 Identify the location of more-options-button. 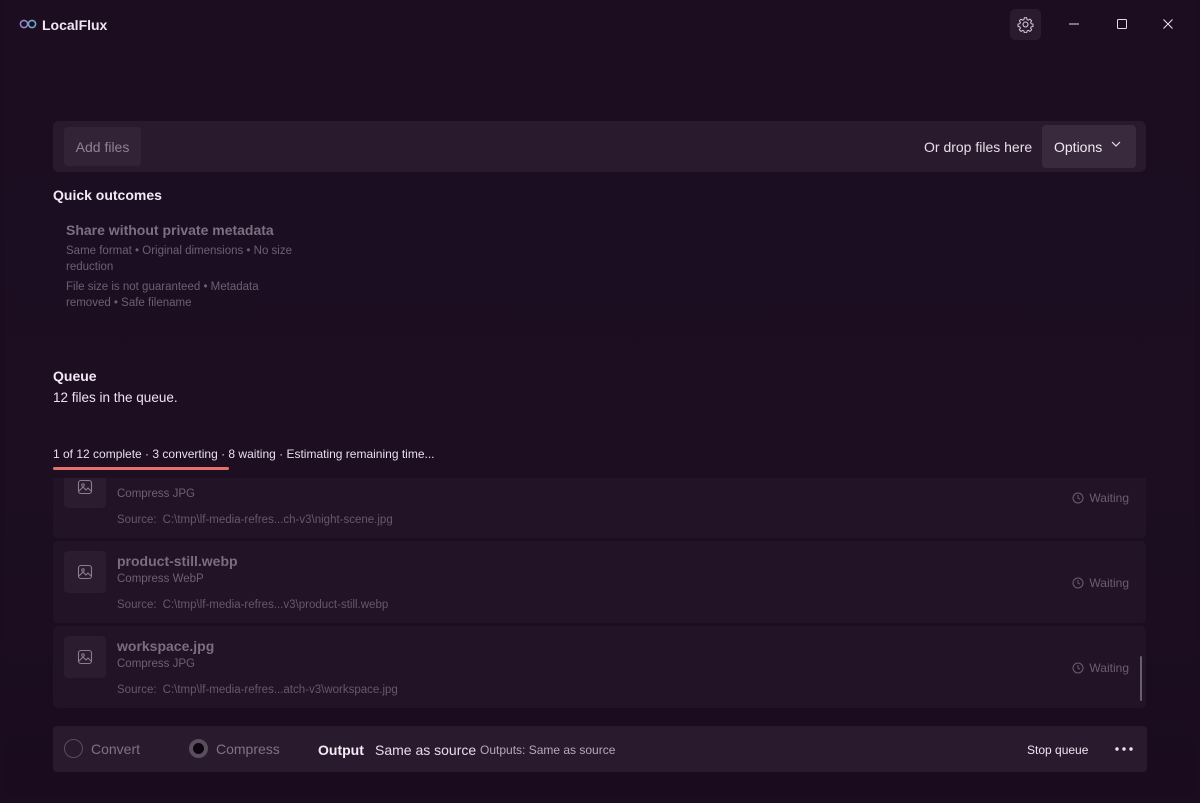
(1124, 749).